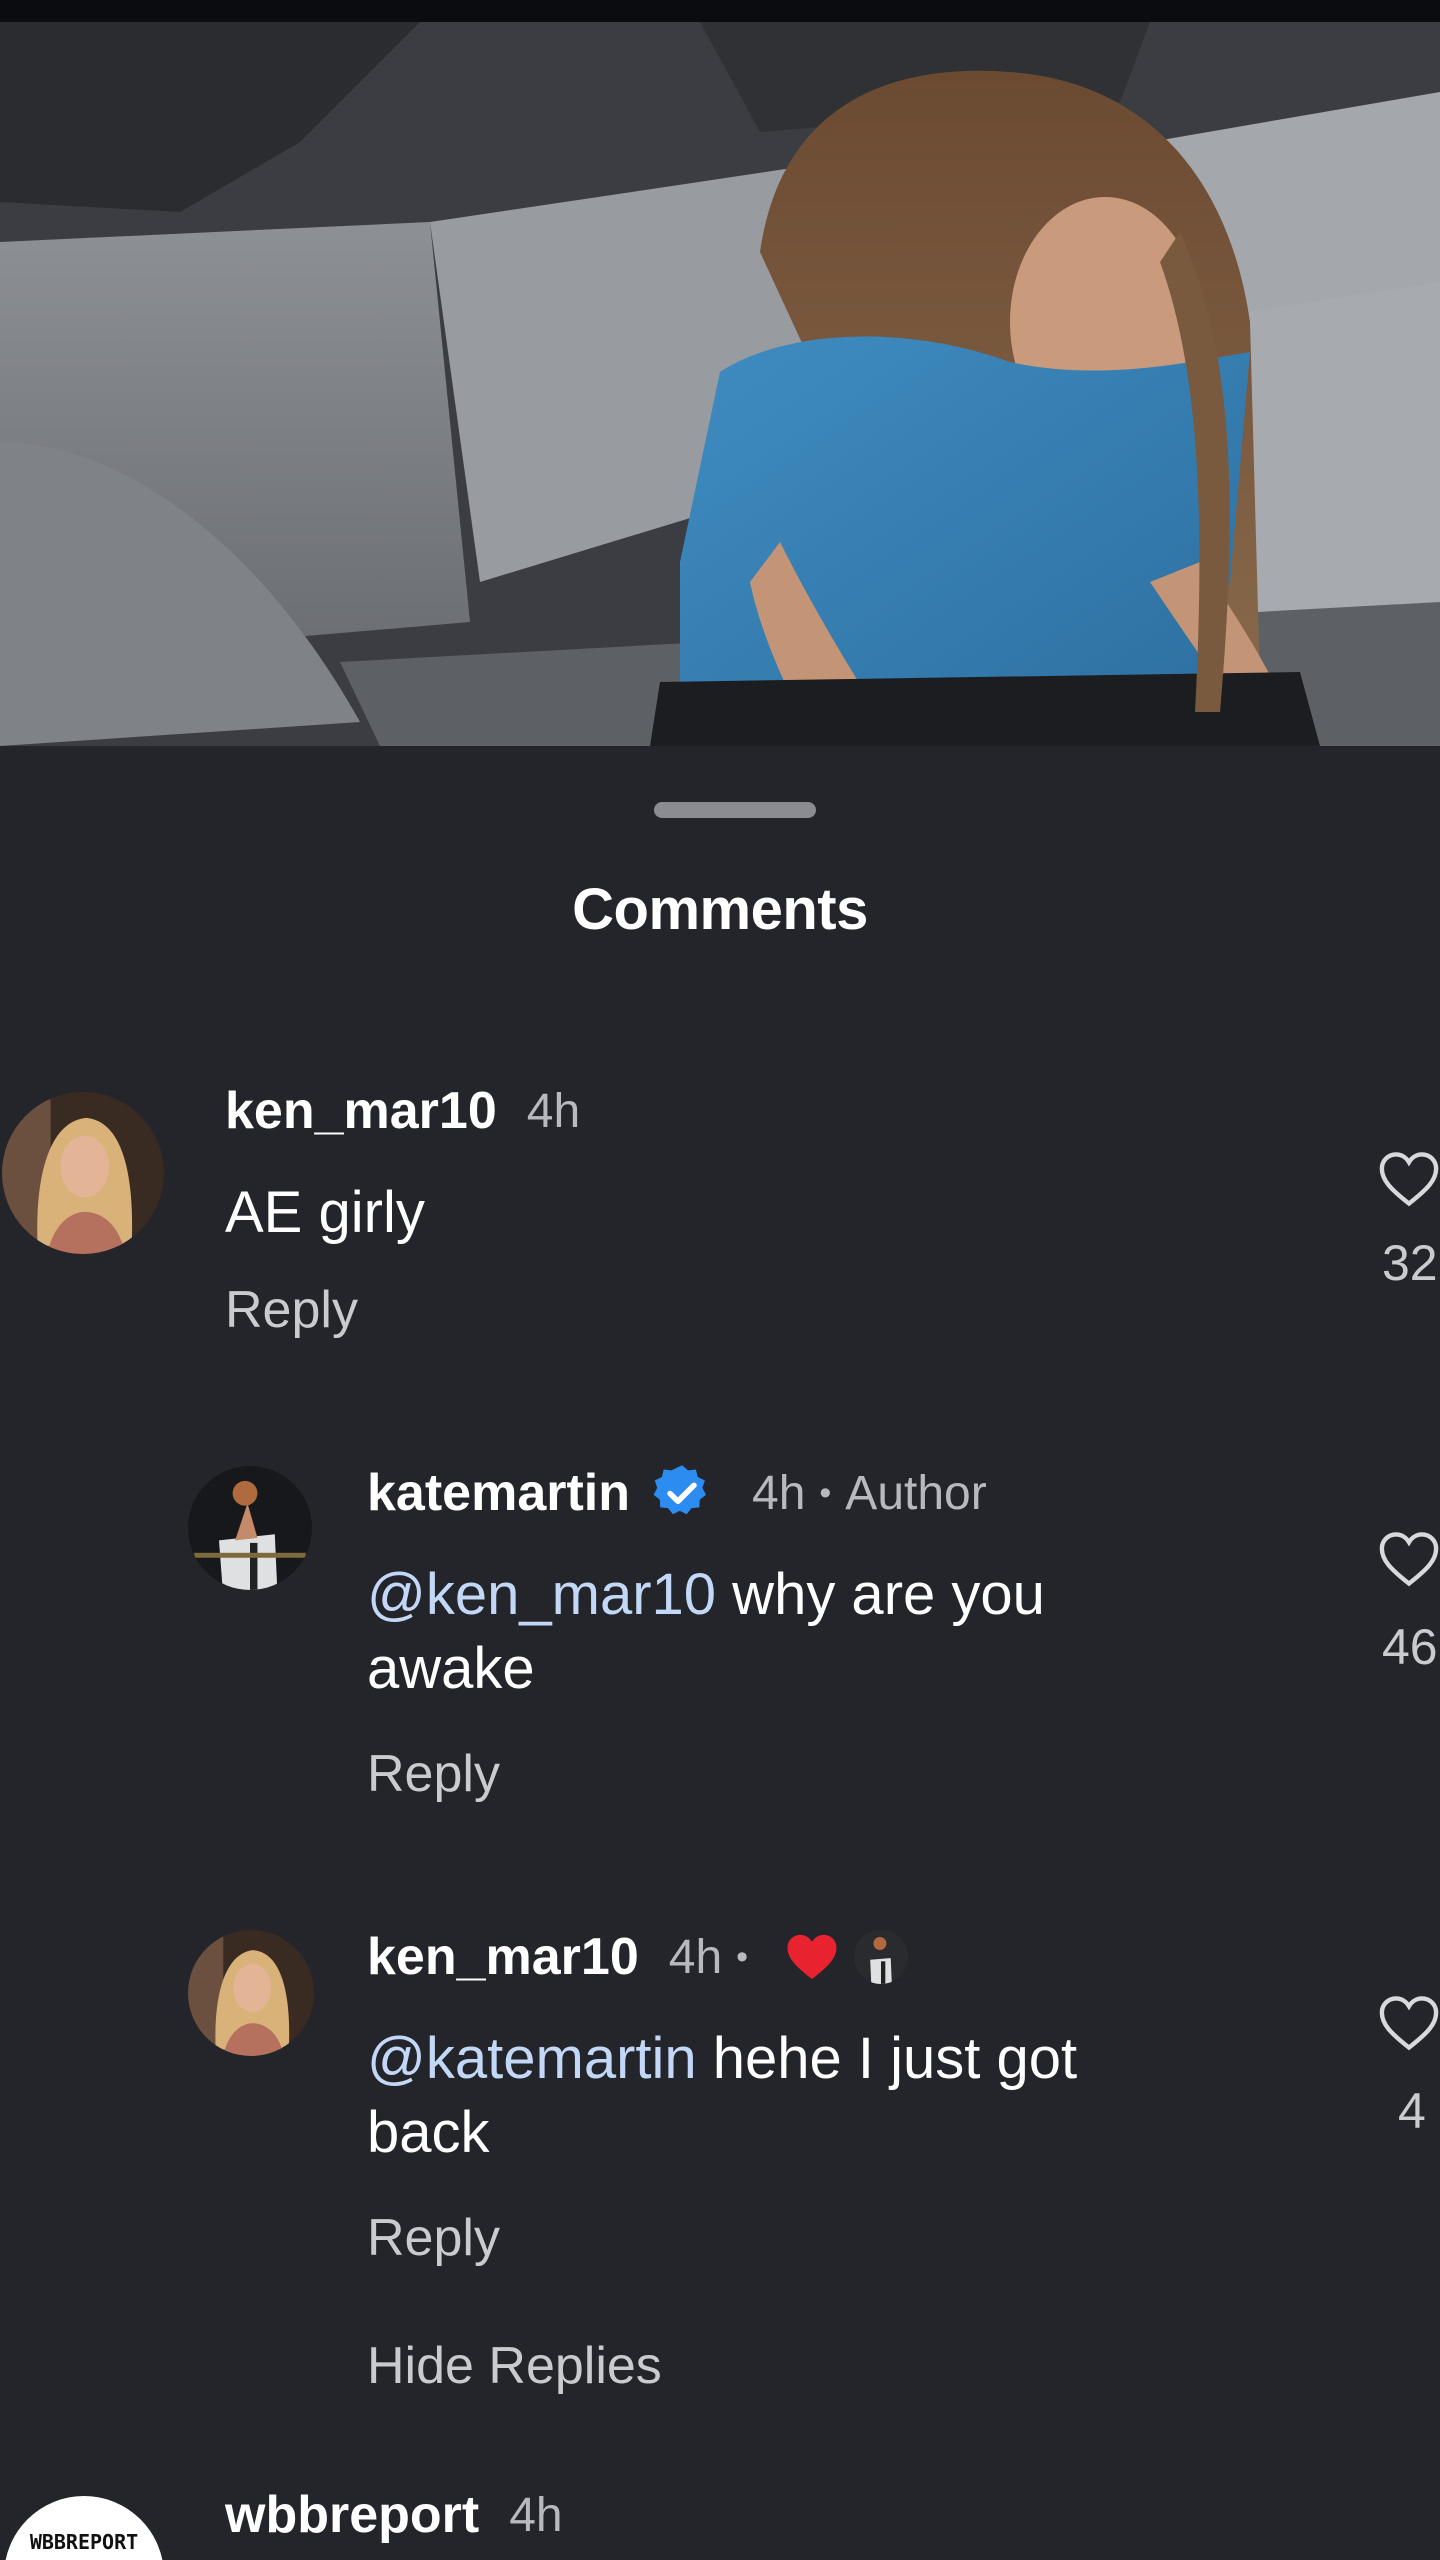 Image resolution: width=1440 pixels, height=2560 pixels. Describe the element at coordinates (325, 1212) in the screenshot. I see `comment-text: AE girly` at that location.